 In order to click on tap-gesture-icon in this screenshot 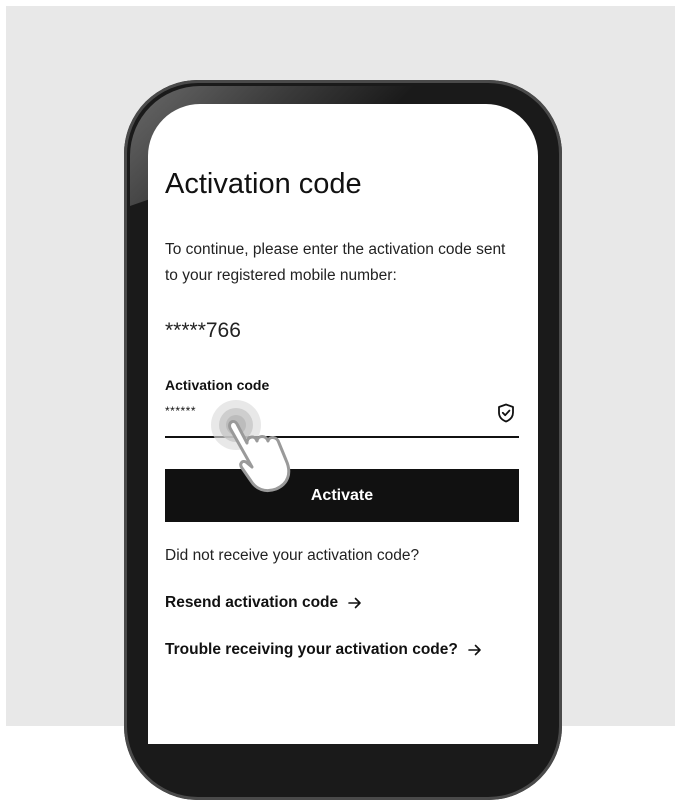, I will do `click(251, 446)`.